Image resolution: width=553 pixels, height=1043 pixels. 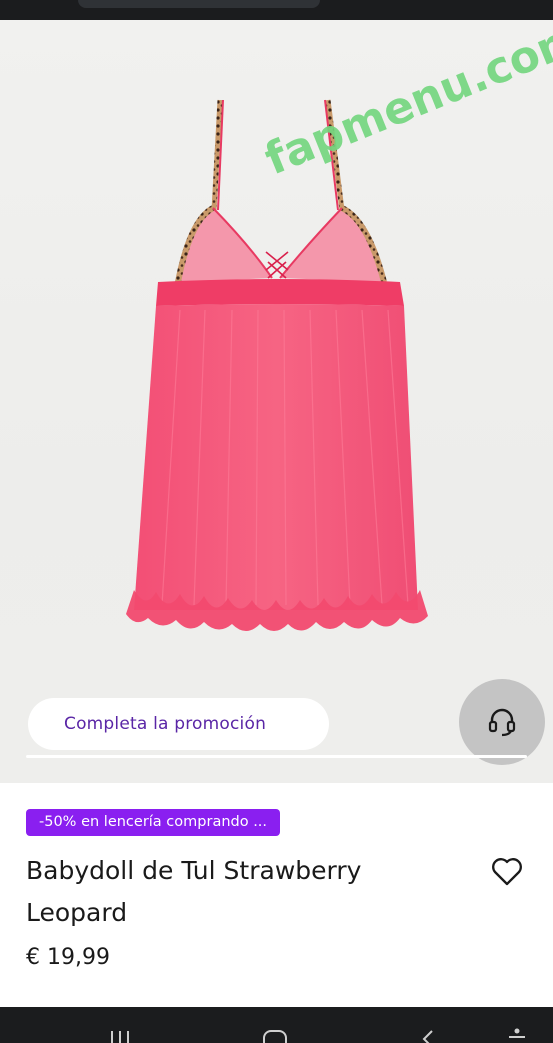 I want to click on headset-icon, so click(x=502, y=722).